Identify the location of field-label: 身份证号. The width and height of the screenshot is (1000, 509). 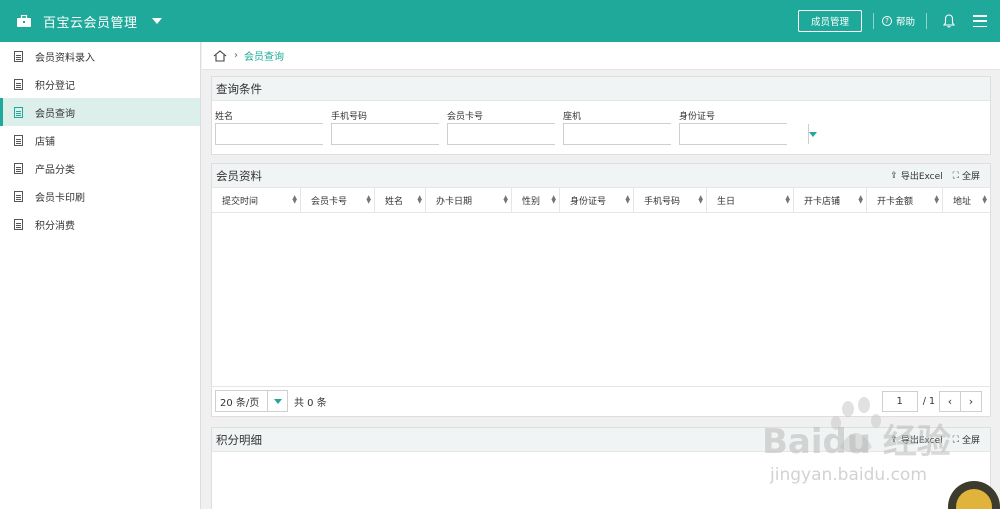
(697, 117).